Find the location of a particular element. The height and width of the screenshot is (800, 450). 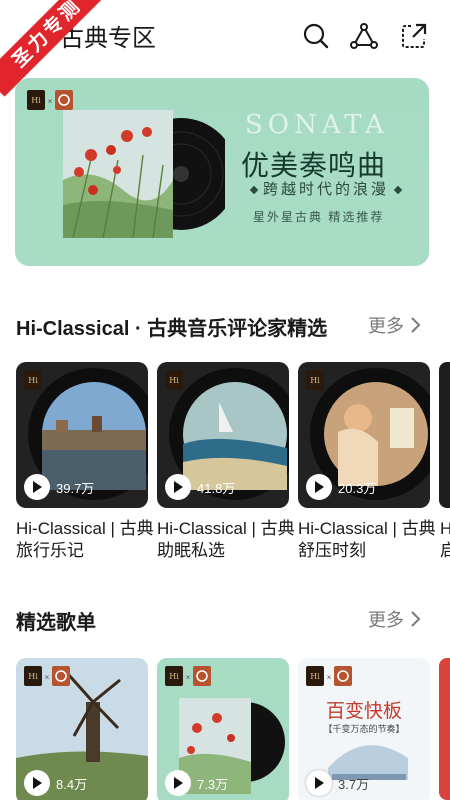

play-count-value: 20.3万 is located at coordinates (357, 488).